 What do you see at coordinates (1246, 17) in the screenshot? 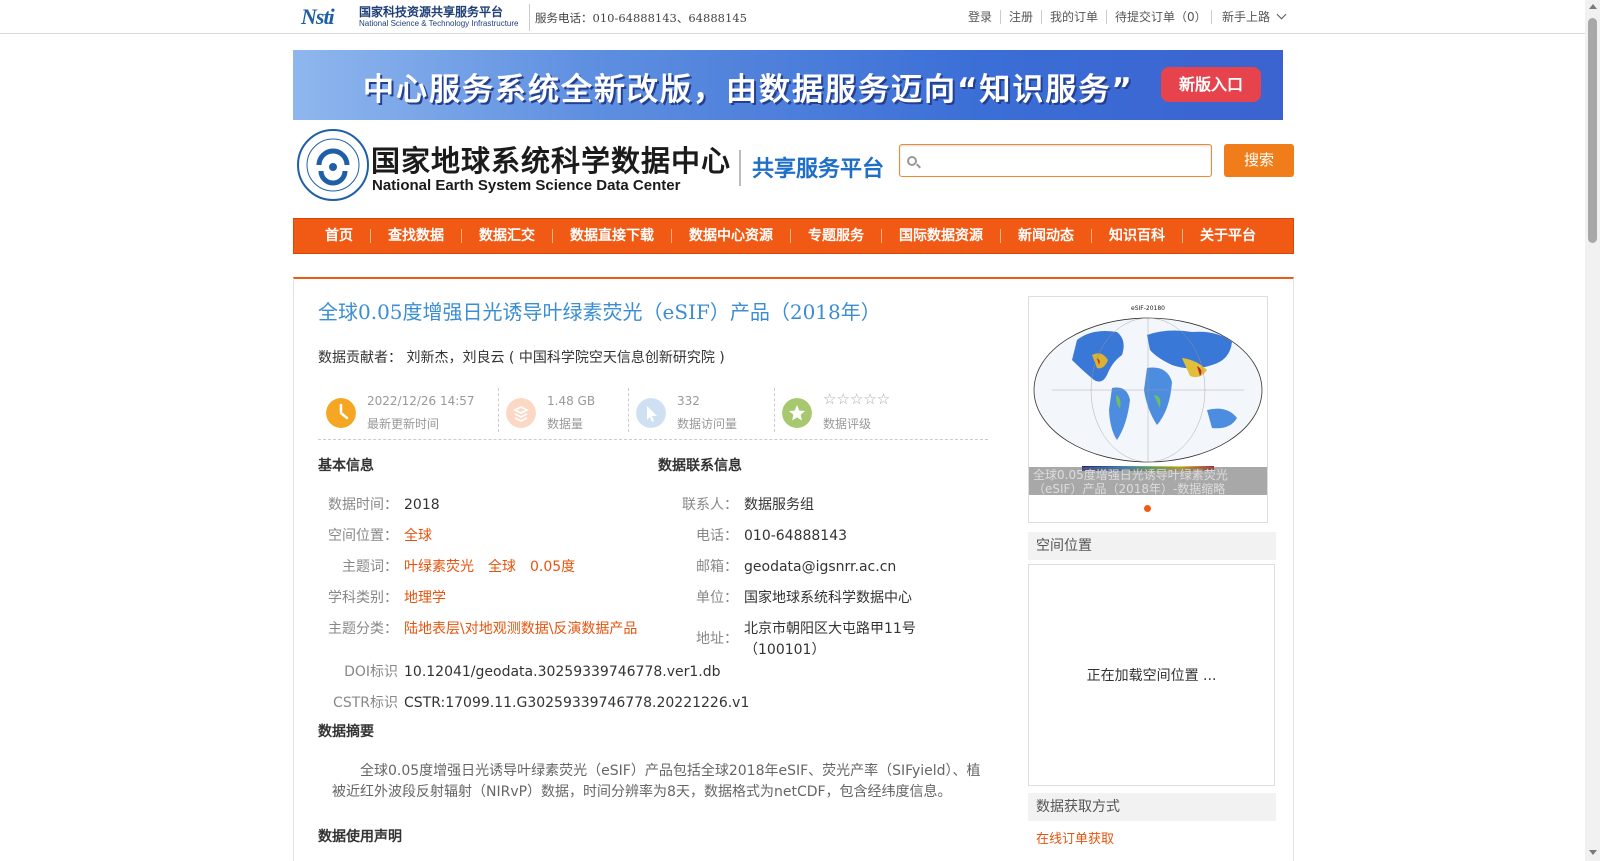
I see `guide-label: 新手上路` at bounding box center [1246, 17].